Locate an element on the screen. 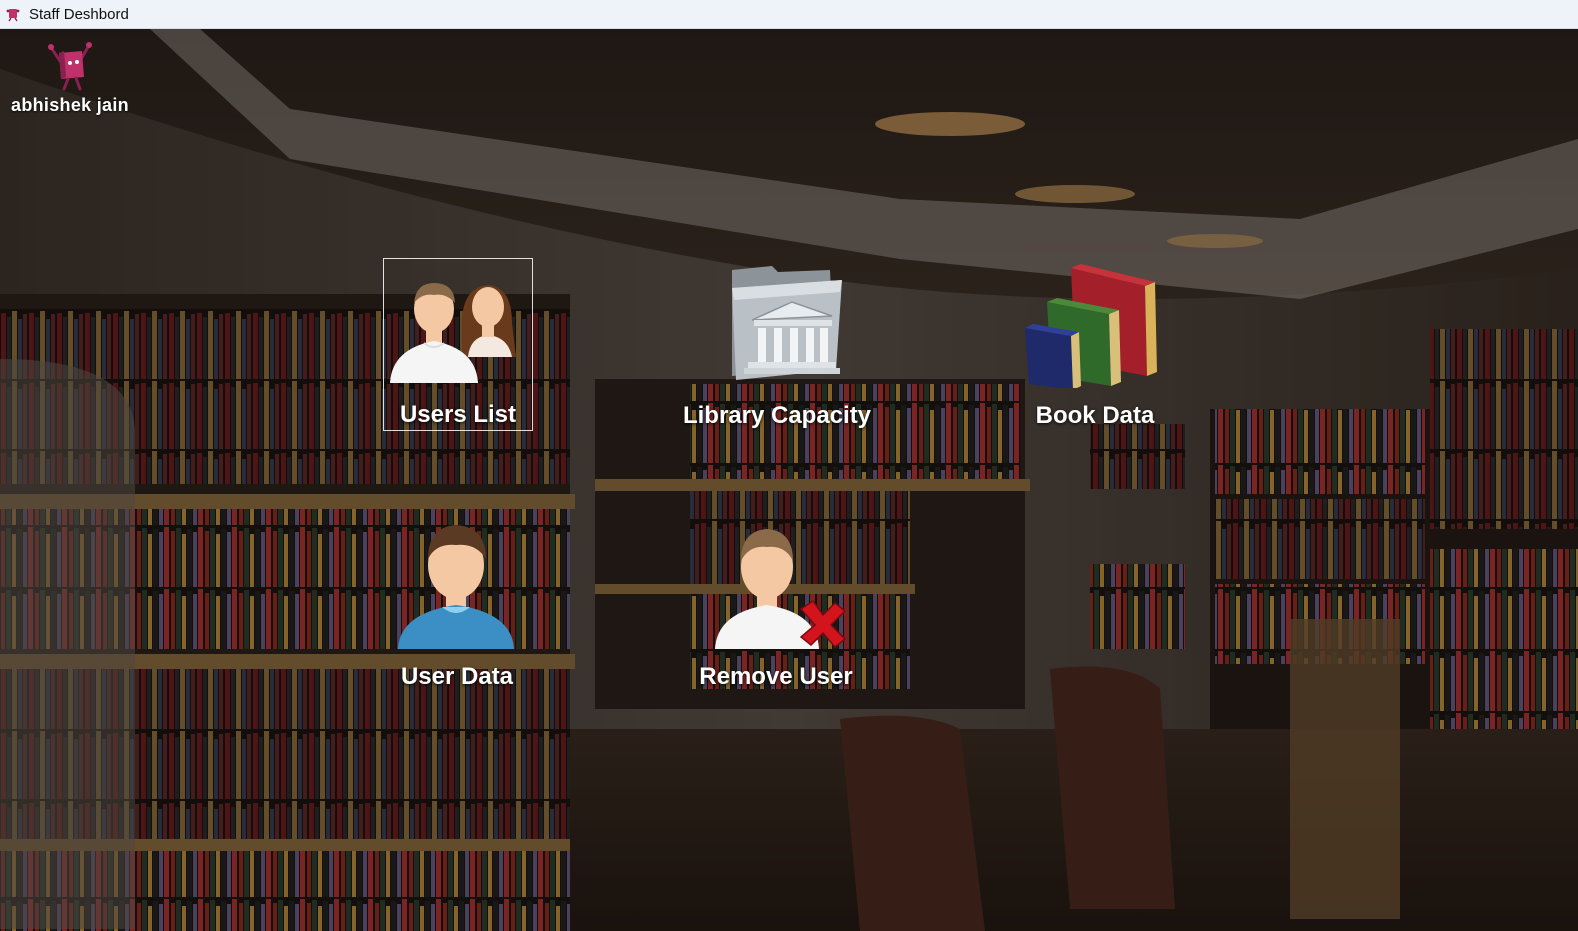  logged-in-user: abhishek jain is located at coordinates (70, 77).